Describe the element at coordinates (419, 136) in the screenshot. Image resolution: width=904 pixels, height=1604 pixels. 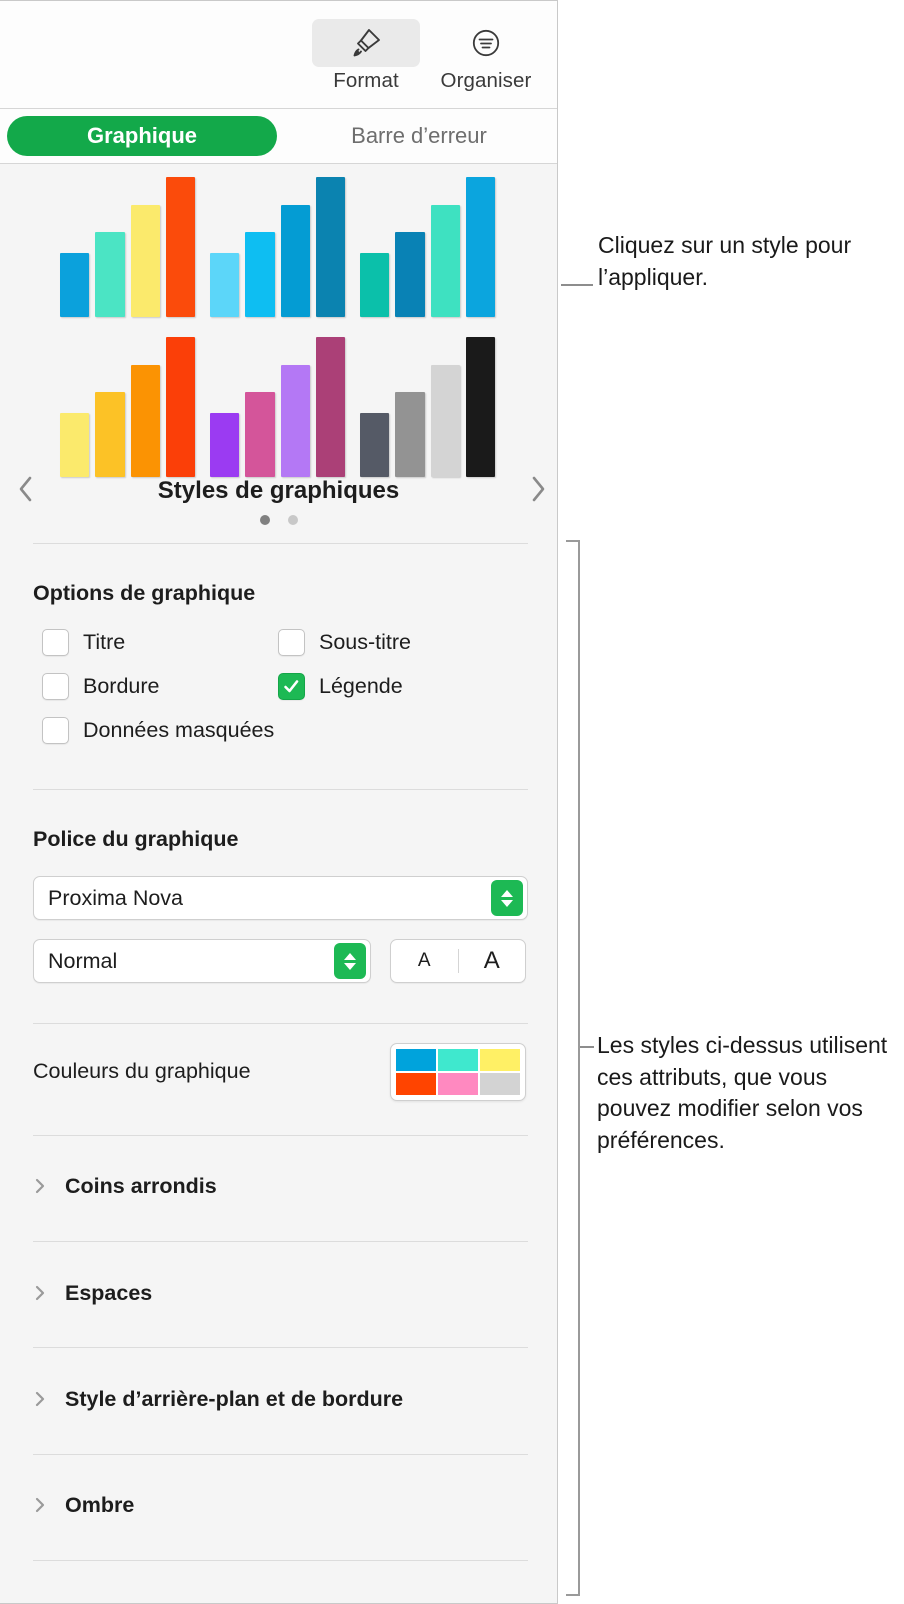
I see `tab-barre-derreur: Barre d’erreur` at that location.